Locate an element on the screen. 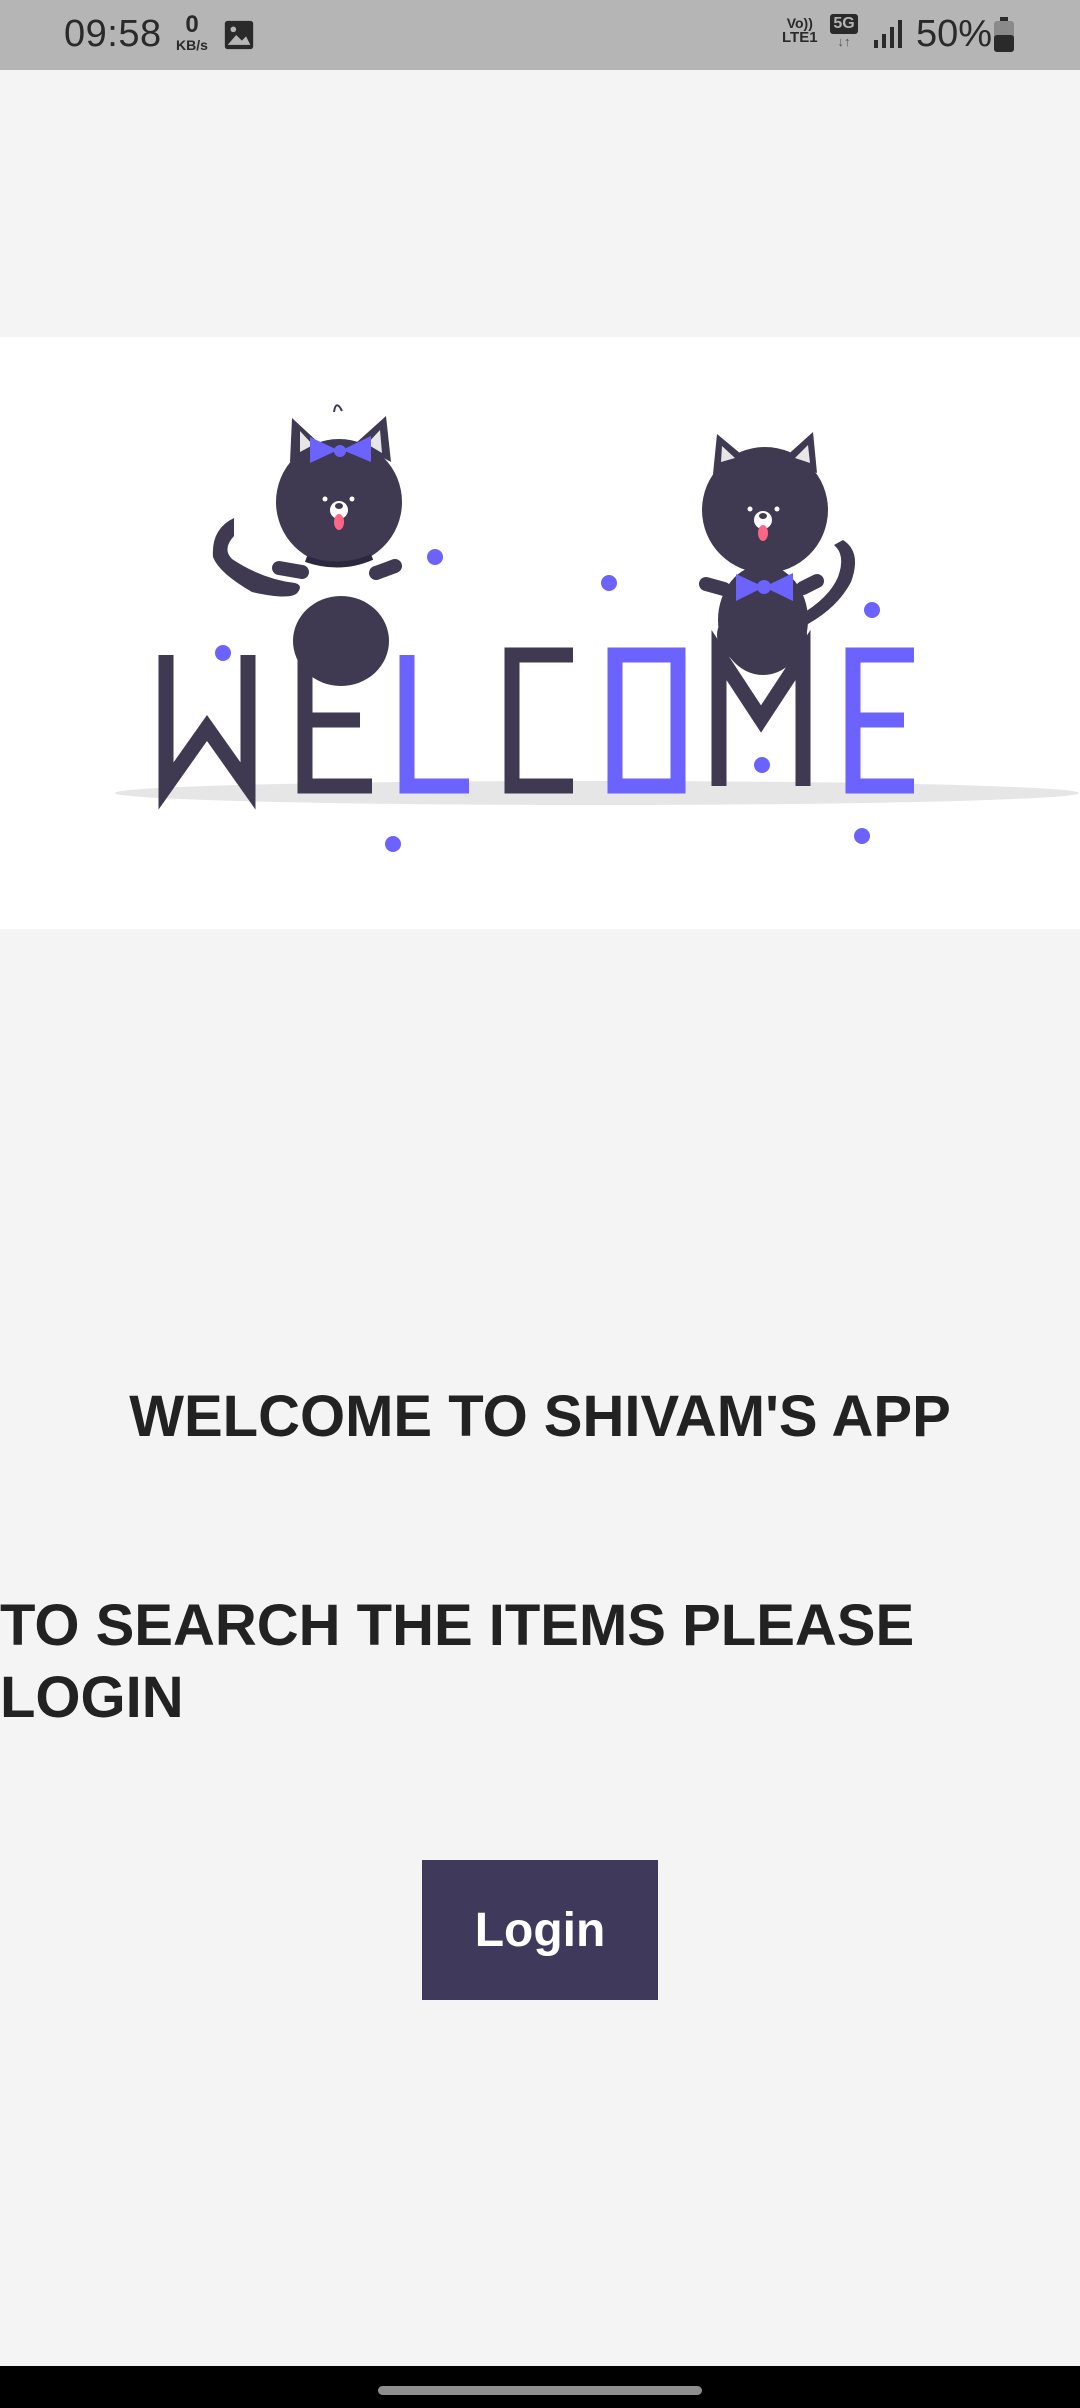 Image resolution: width=1080 pixels, height=2408 pixels. network-type-indicator: 5G ↓↑ is located at coordinates (844, 31).